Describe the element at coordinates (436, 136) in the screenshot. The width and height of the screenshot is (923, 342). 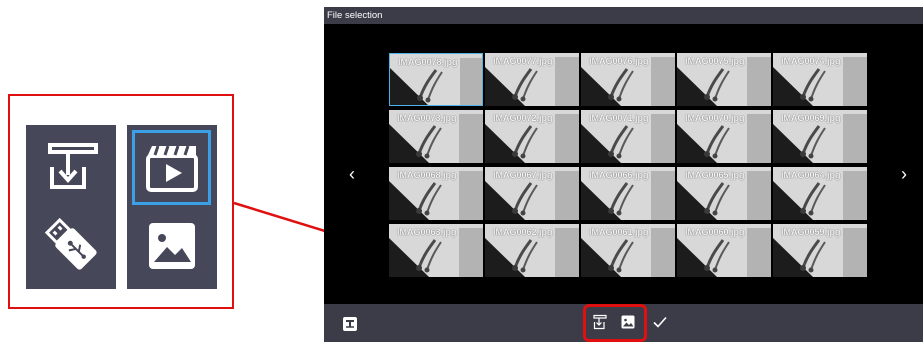
I see `file-thumbnail: IMAG0073.jpg` at that location.